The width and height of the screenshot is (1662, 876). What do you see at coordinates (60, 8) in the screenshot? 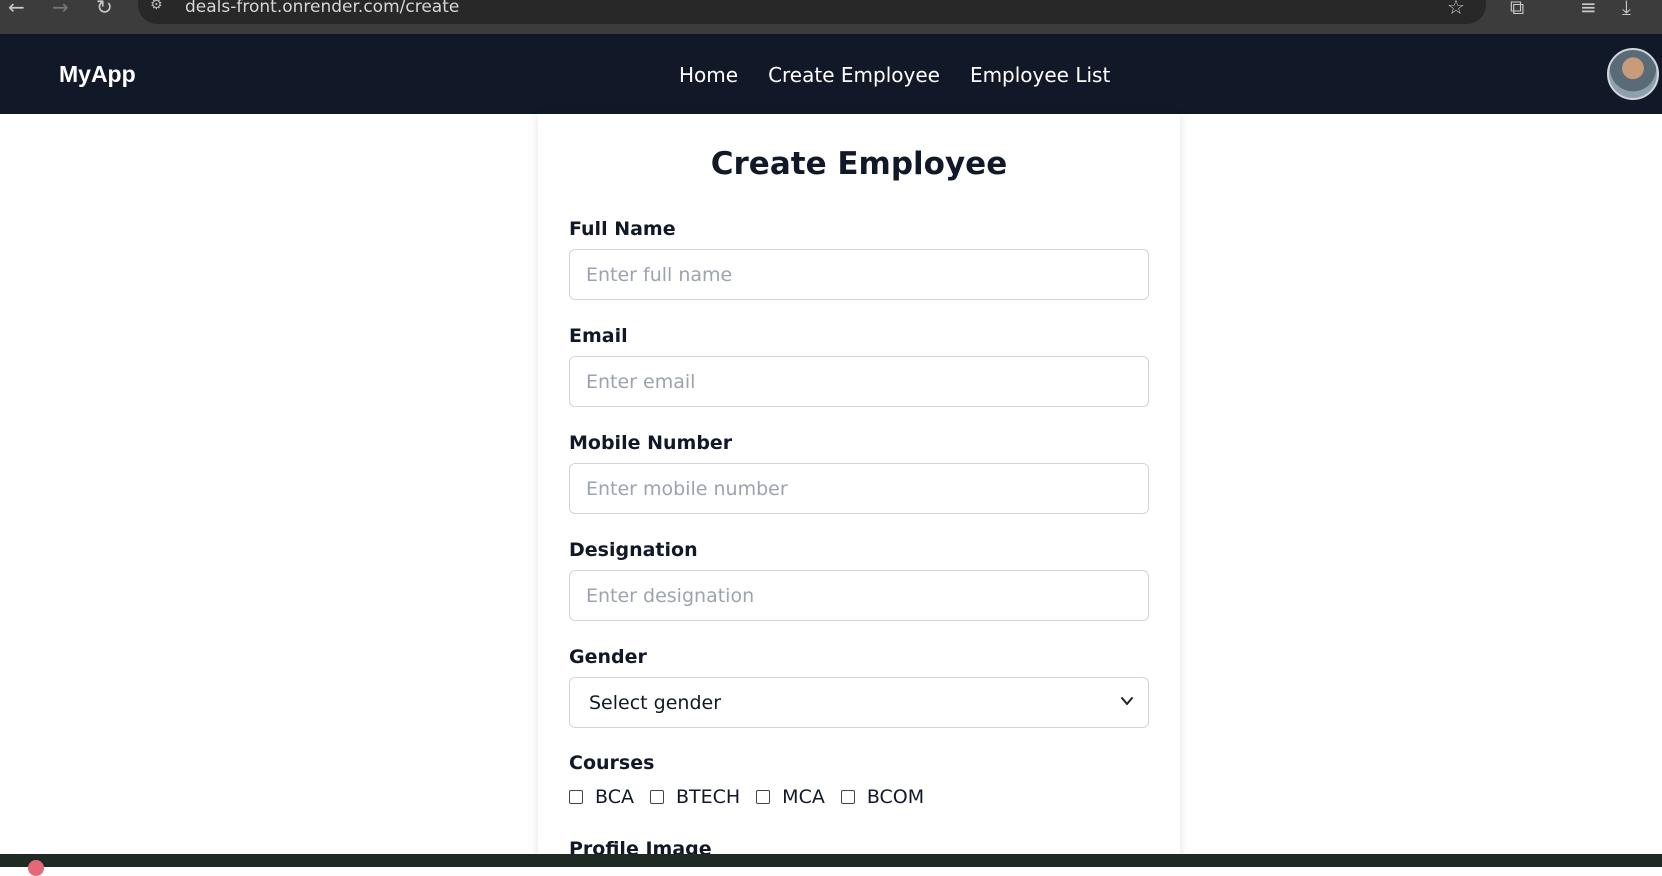
I see `forward-arrow-icon: →` at bounding box center [60, 8].